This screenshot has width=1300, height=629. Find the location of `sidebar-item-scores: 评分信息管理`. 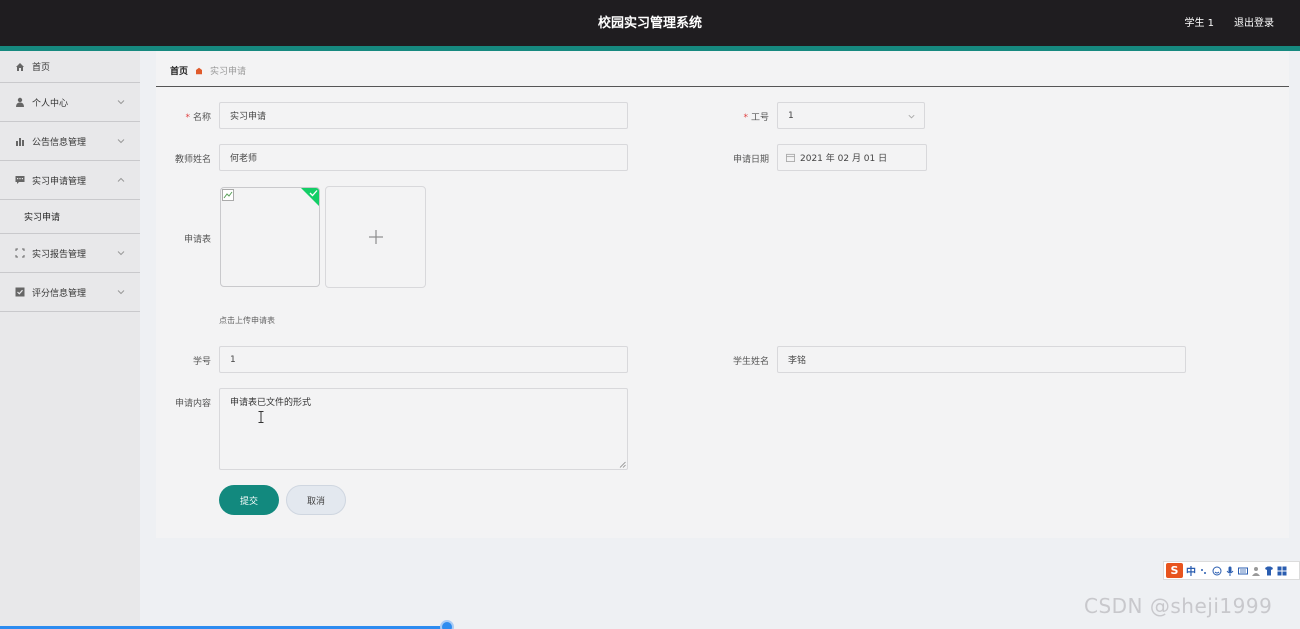

sidebar-item-scores: 评分信息管理 is located at coordinates (70, 292).